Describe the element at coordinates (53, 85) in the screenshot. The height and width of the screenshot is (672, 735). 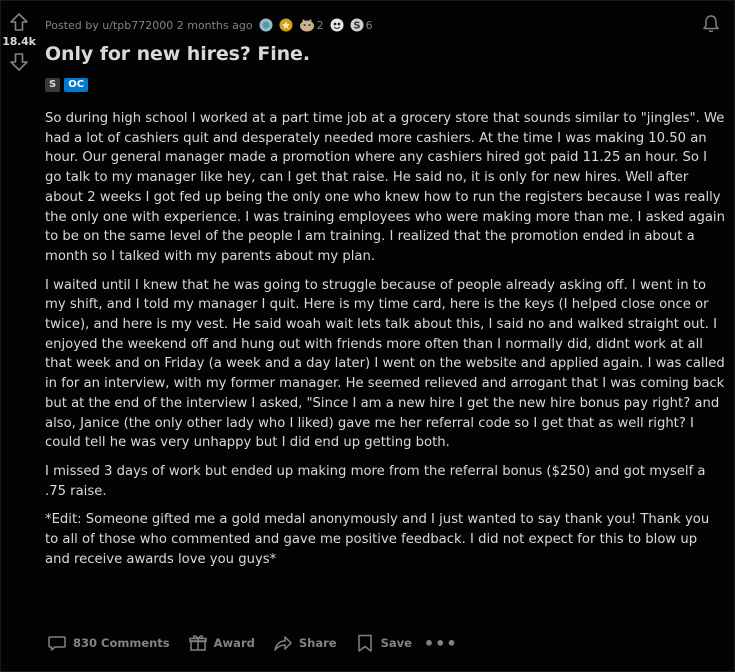
I see `spoiler-flair: S` at that location.